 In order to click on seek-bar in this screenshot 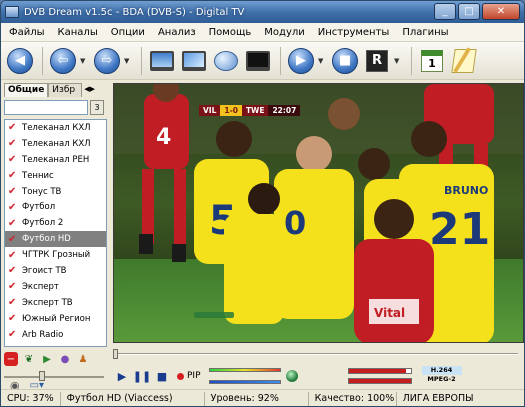, I will do `click(318, 354)`.